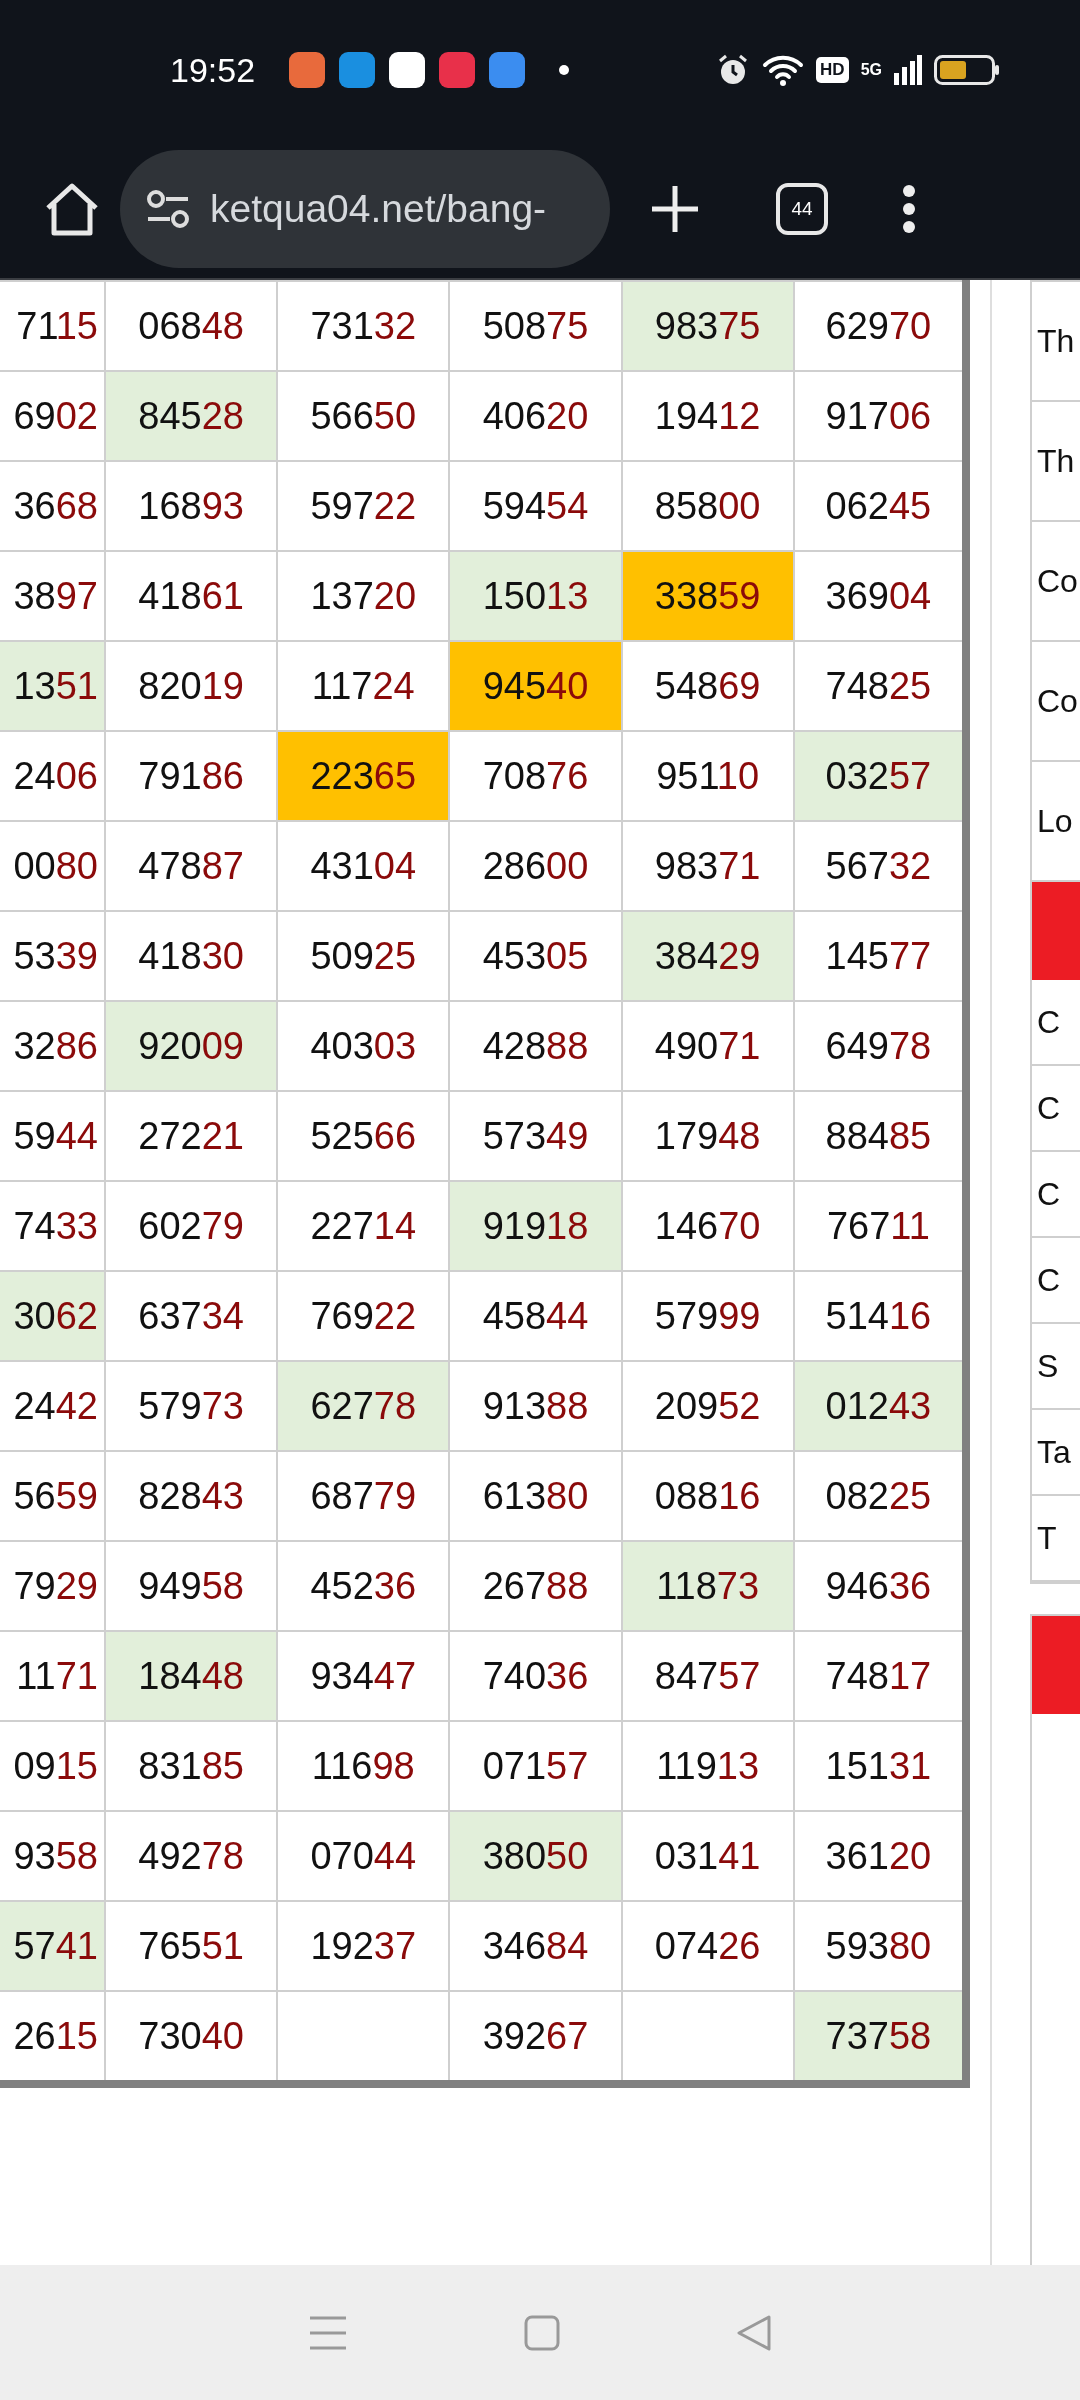  Describe the element at coordinates (707, 326) in the screenshot. I see `number-cell: 98375` at that location.